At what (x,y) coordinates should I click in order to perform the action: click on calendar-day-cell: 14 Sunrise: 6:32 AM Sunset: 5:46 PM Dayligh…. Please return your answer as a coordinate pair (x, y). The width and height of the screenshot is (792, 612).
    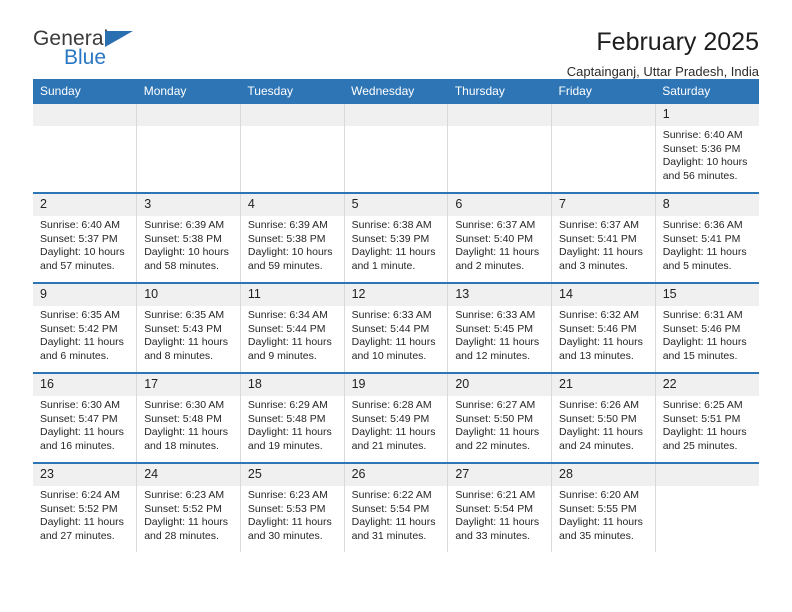
    Looking at the image, I should click on (603, 327).